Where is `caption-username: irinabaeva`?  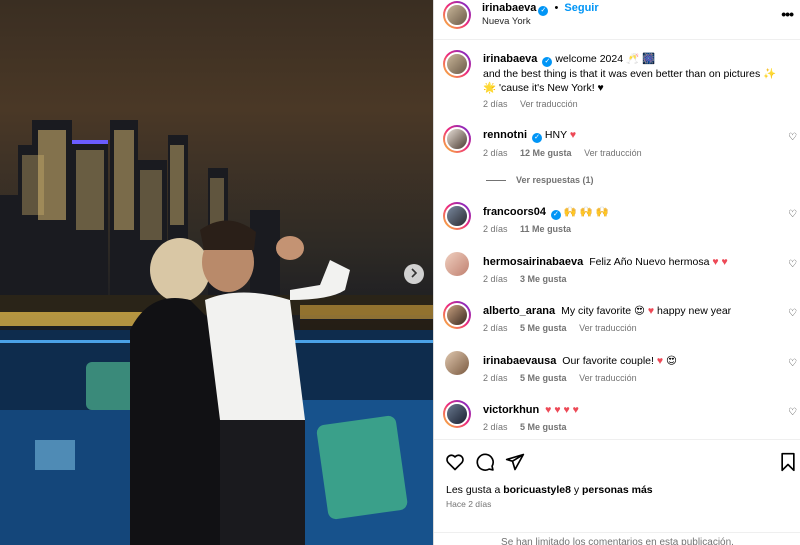 caption-username: irinabaeva is located at coordinates (510, 59).